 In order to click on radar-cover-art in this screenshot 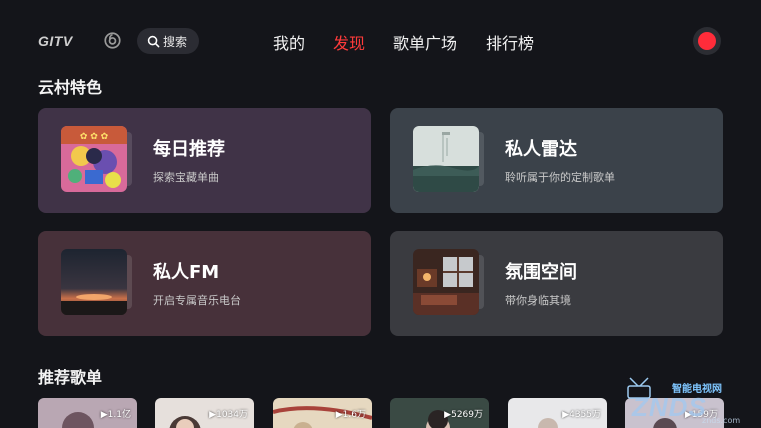, I will do `click(446, 159)`.